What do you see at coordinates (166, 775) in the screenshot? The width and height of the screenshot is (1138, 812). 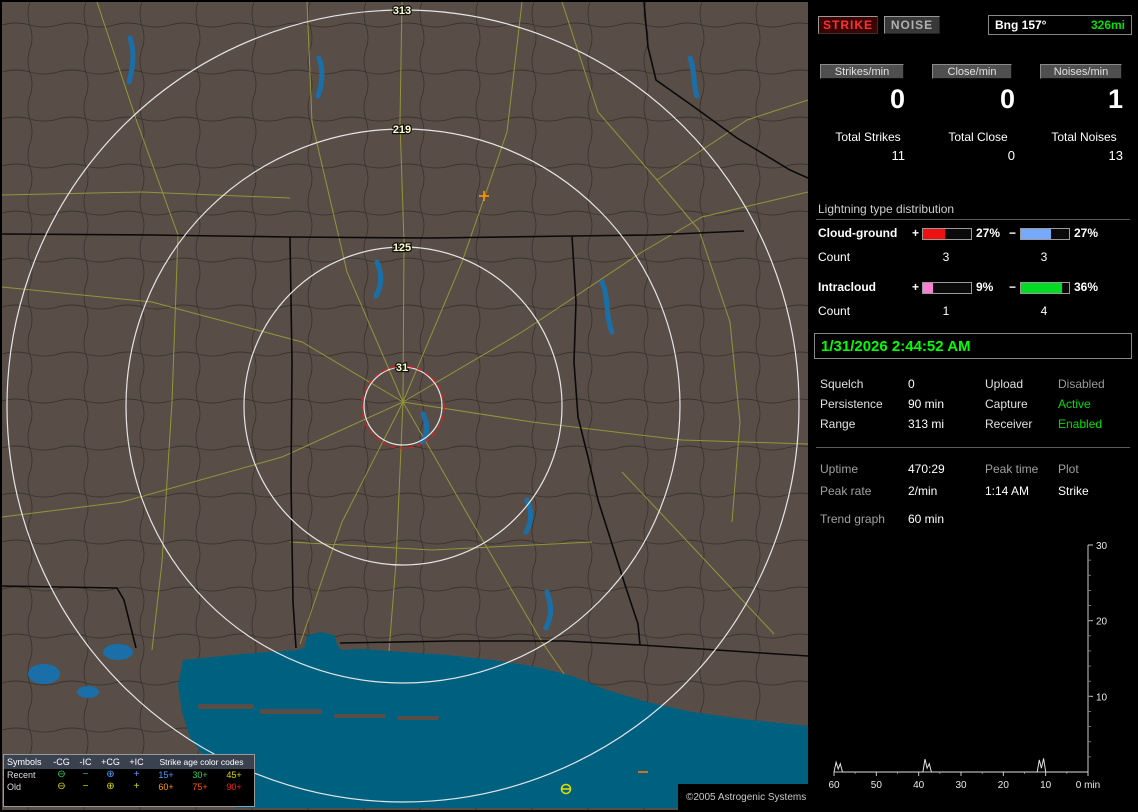 I see `legend-age-code: 15+` at bounding box center [166, 775].